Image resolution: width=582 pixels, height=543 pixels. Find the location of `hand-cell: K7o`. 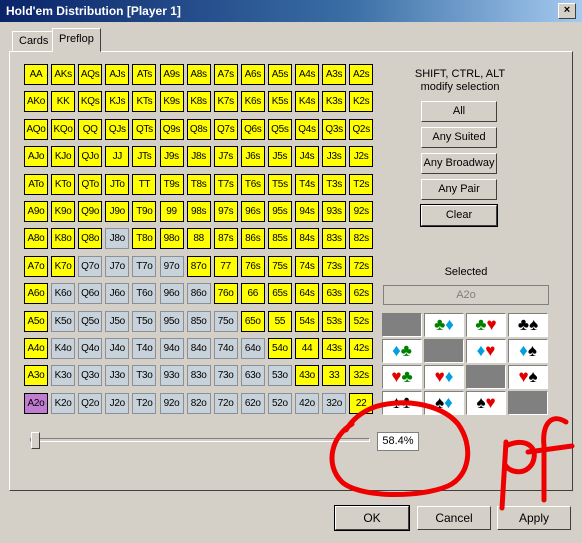

hand-cell: K7o is located at coordinates (63, 266).